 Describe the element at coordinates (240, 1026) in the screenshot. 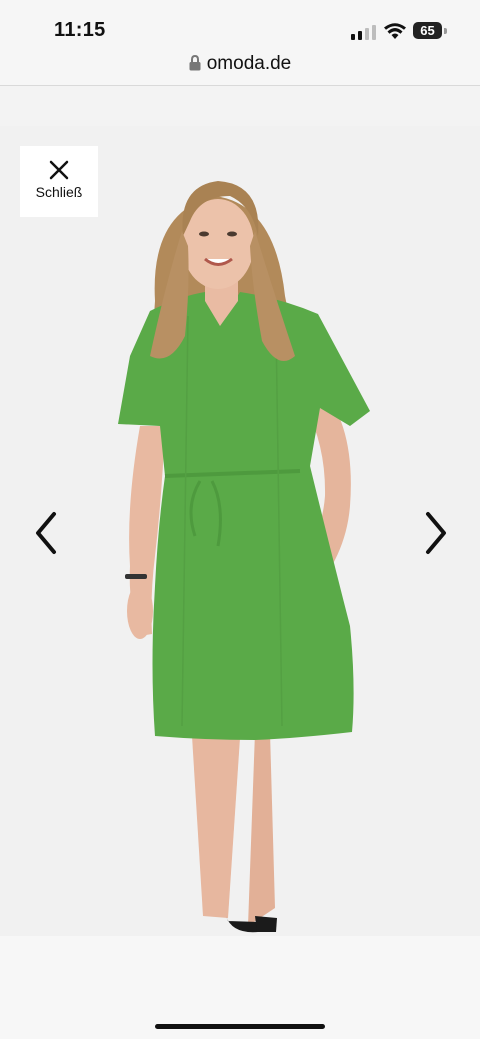

I see `home-indicator` at that location.